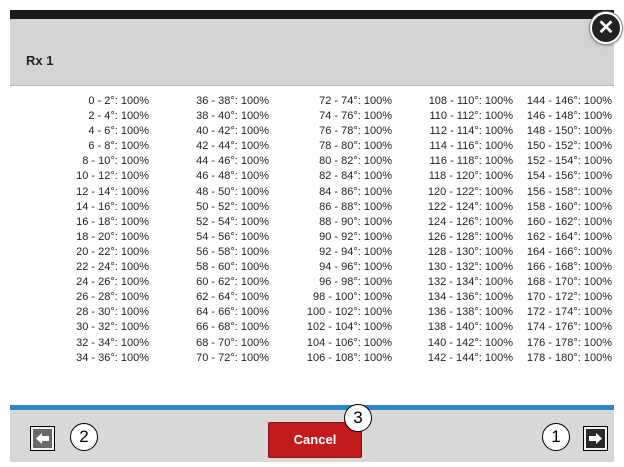  What do you see at coordinates (115, 161) in the screenshot?
I see `table-cell: 8 - 10°: 100%` at bounding box center [115, 161].